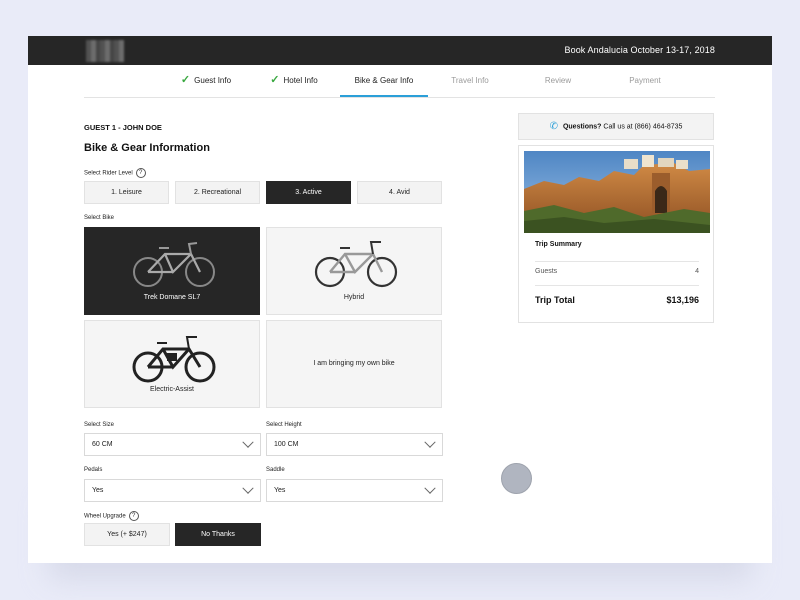 This screenshot has height=600, width=800. What do you see at coordinates (516, 478) in the screenshot?
I see `touch-cursor-indicator` at bounding box center [516, 478].